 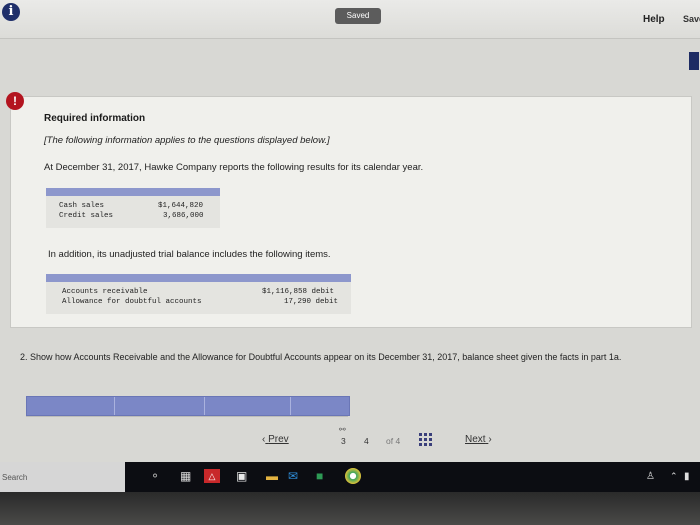 What do you see at coordinates (674, 476) in the screenshot?
I see `chevron-up-icon: ⌃` at bounding box center [674, 476].